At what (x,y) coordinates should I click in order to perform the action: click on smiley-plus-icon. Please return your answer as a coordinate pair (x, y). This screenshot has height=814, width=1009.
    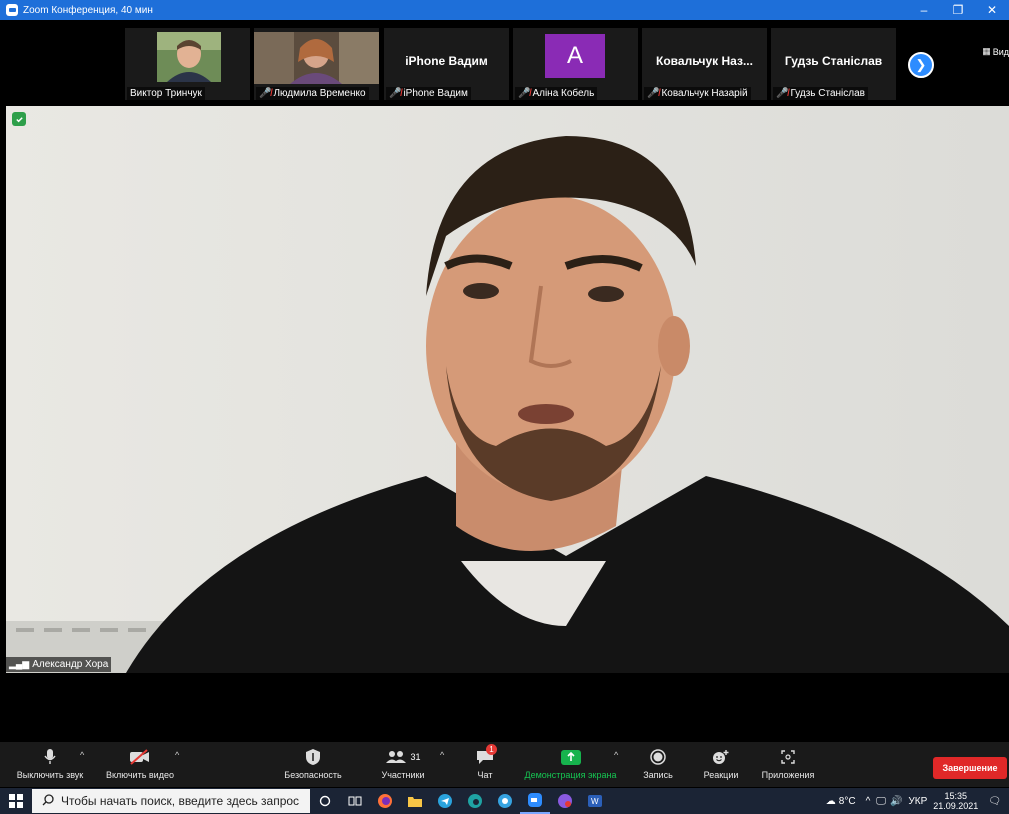
    Looking at the image, I should click on (721, 757).